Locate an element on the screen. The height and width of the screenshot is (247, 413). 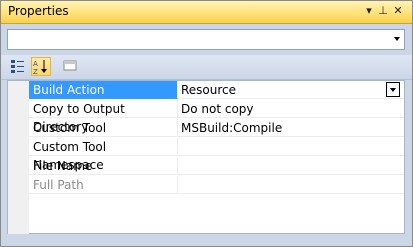
object-selector is located at coordinates (206, 39).